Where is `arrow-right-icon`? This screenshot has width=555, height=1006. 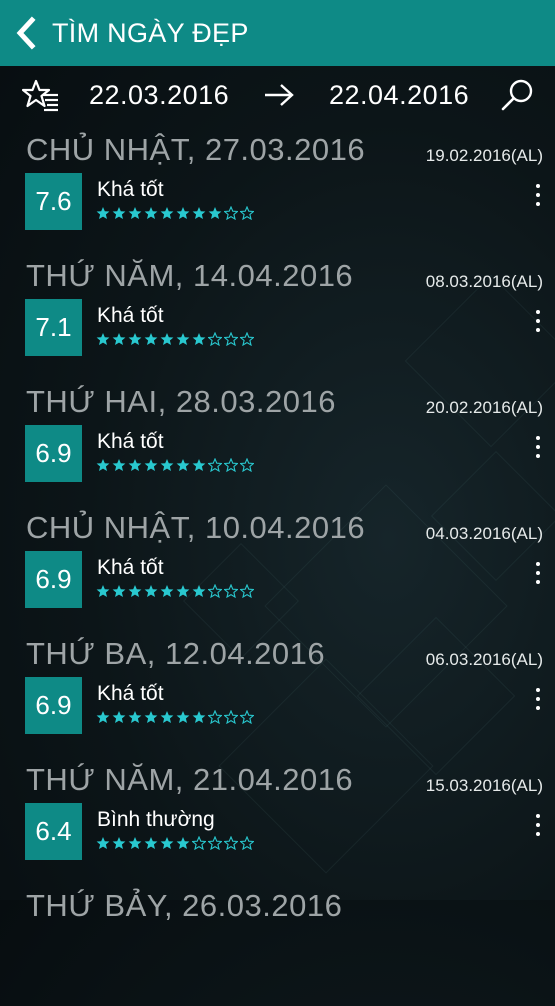
arrow-right-icon is located at coordinates (279, 95).